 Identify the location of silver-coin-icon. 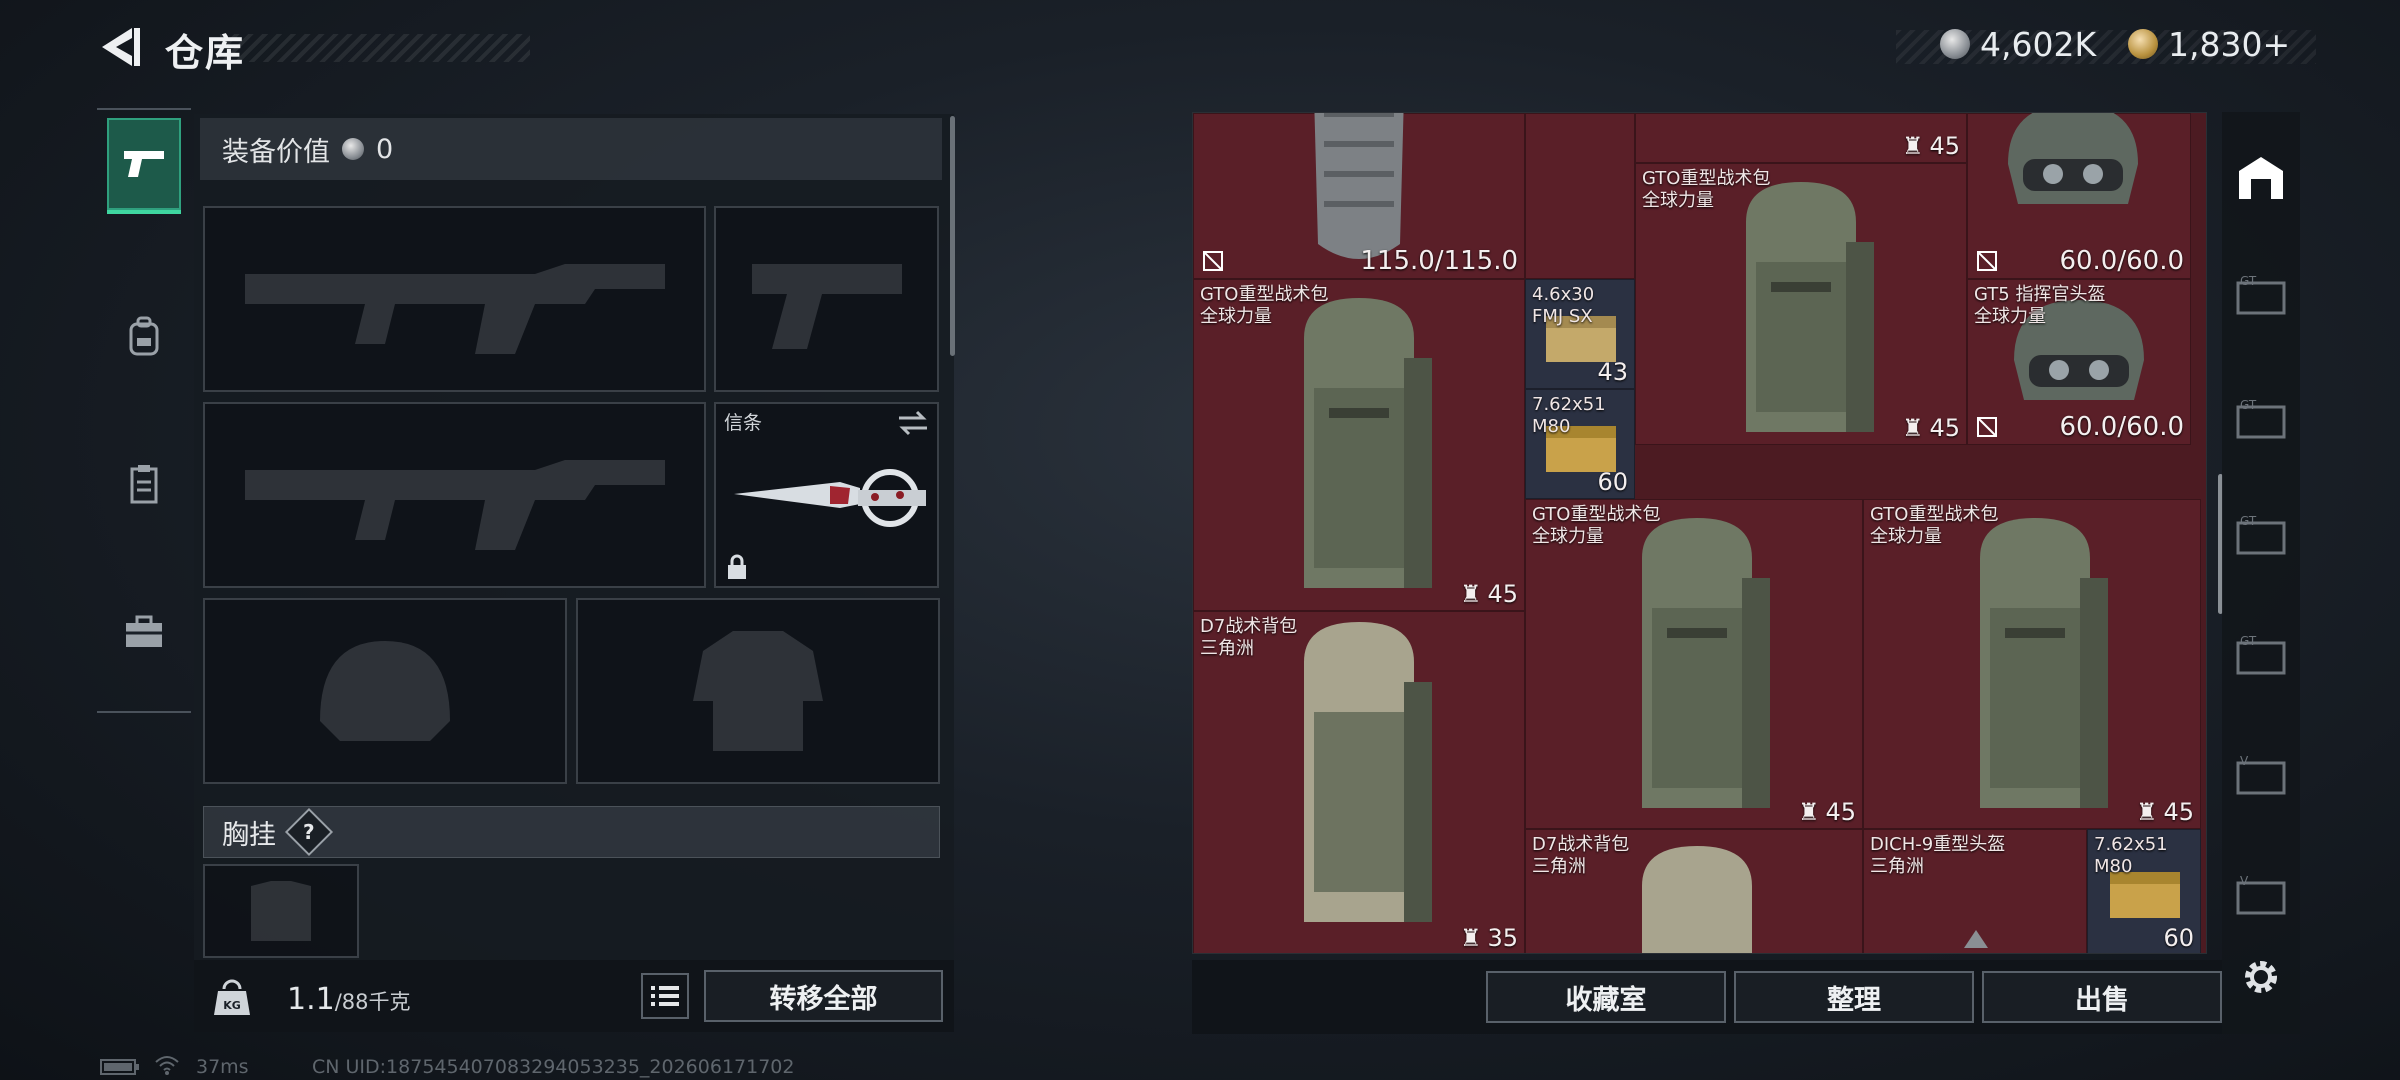
(1955, 44).